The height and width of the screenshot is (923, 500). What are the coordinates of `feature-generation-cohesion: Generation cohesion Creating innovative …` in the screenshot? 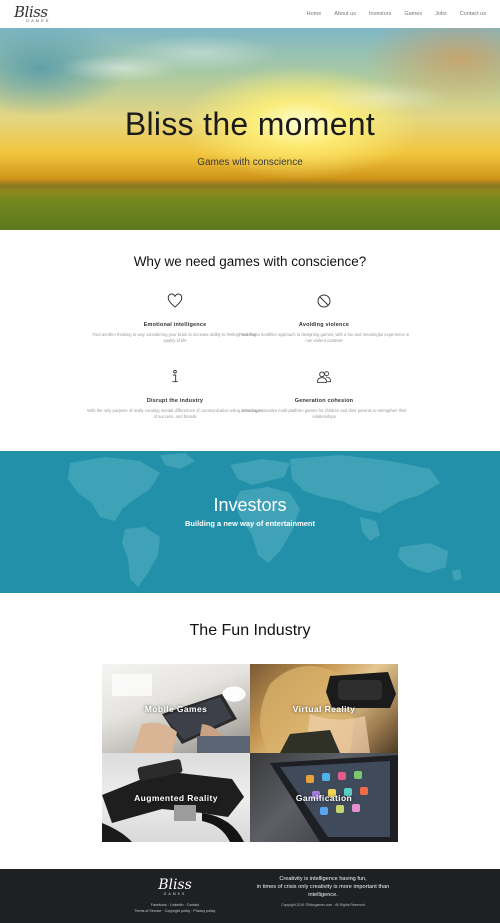 It's located at (324, 394).